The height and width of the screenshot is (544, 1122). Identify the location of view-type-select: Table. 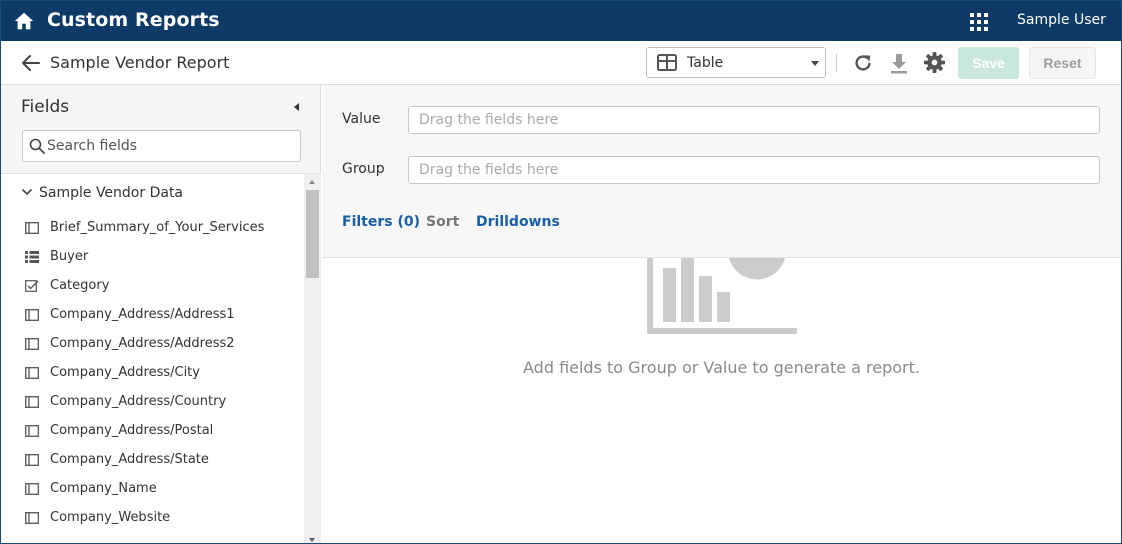
(736, 62).